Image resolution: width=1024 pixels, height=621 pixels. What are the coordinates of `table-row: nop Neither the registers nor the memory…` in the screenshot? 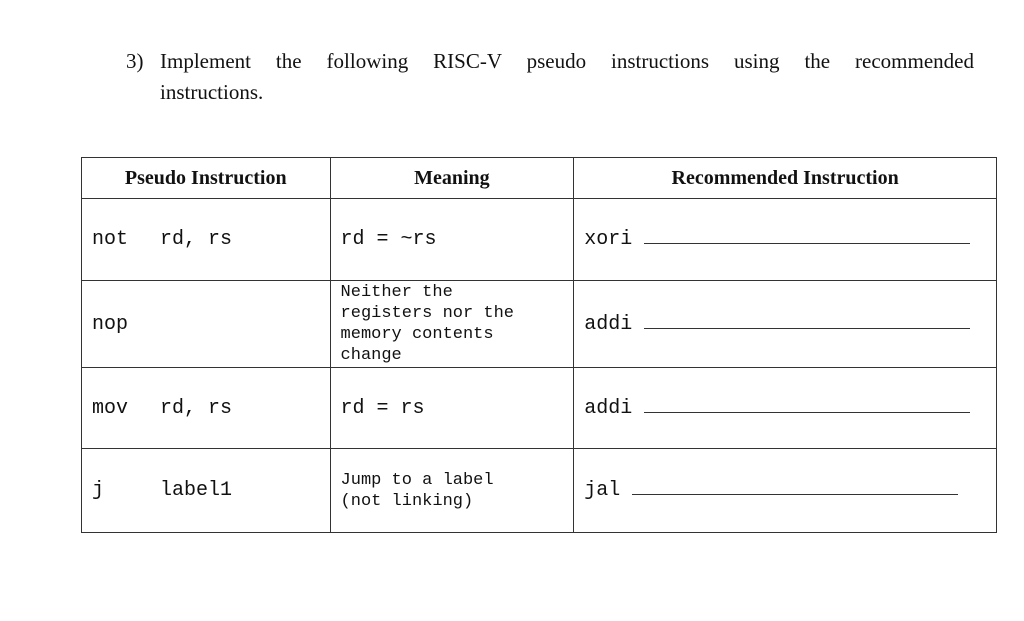 It's located at (539, 324).